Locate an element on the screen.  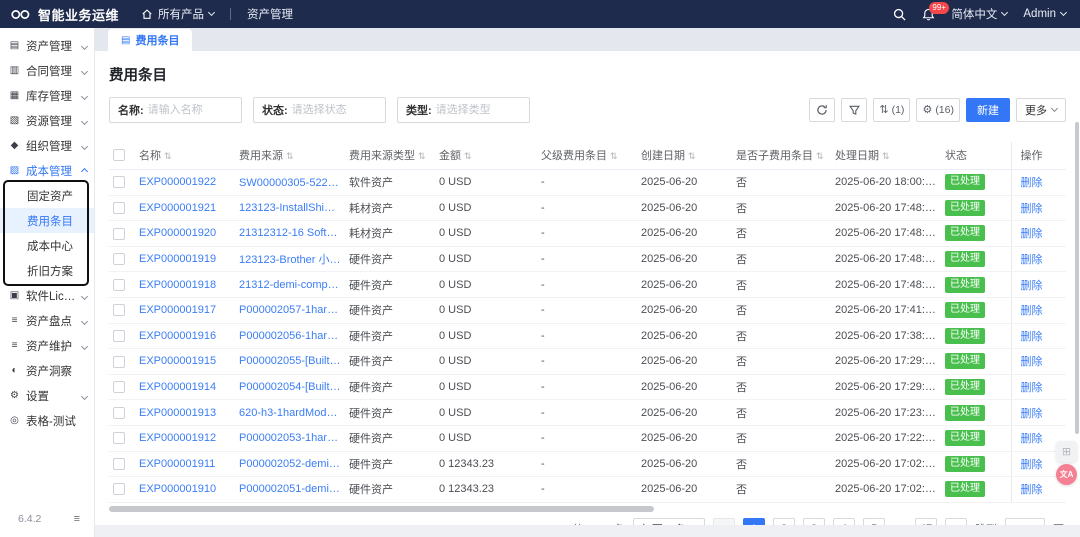
page-button-4: 4 is located at coordinates (844, 521).